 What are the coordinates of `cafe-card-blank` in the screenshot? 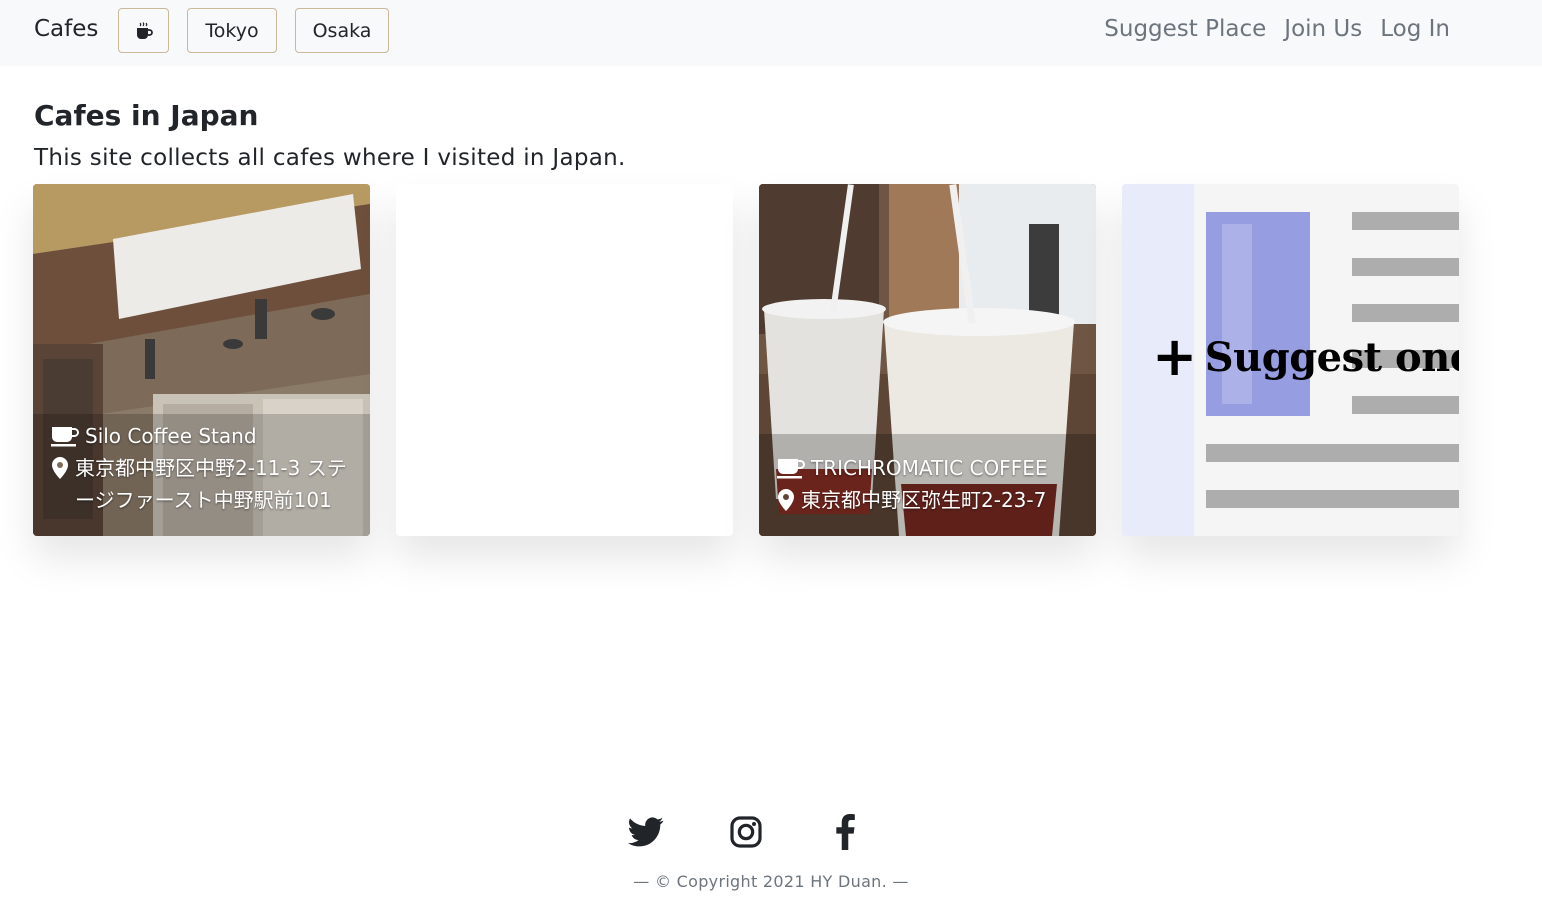 It's located at (564, 360).